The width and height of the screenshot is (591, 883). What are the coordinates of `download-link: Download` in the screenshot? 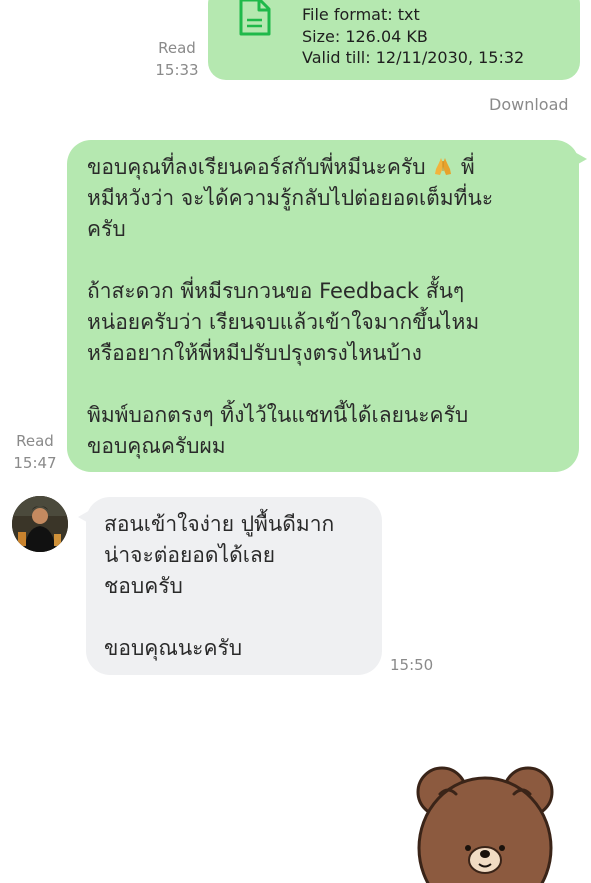 It's located at (529, 104).